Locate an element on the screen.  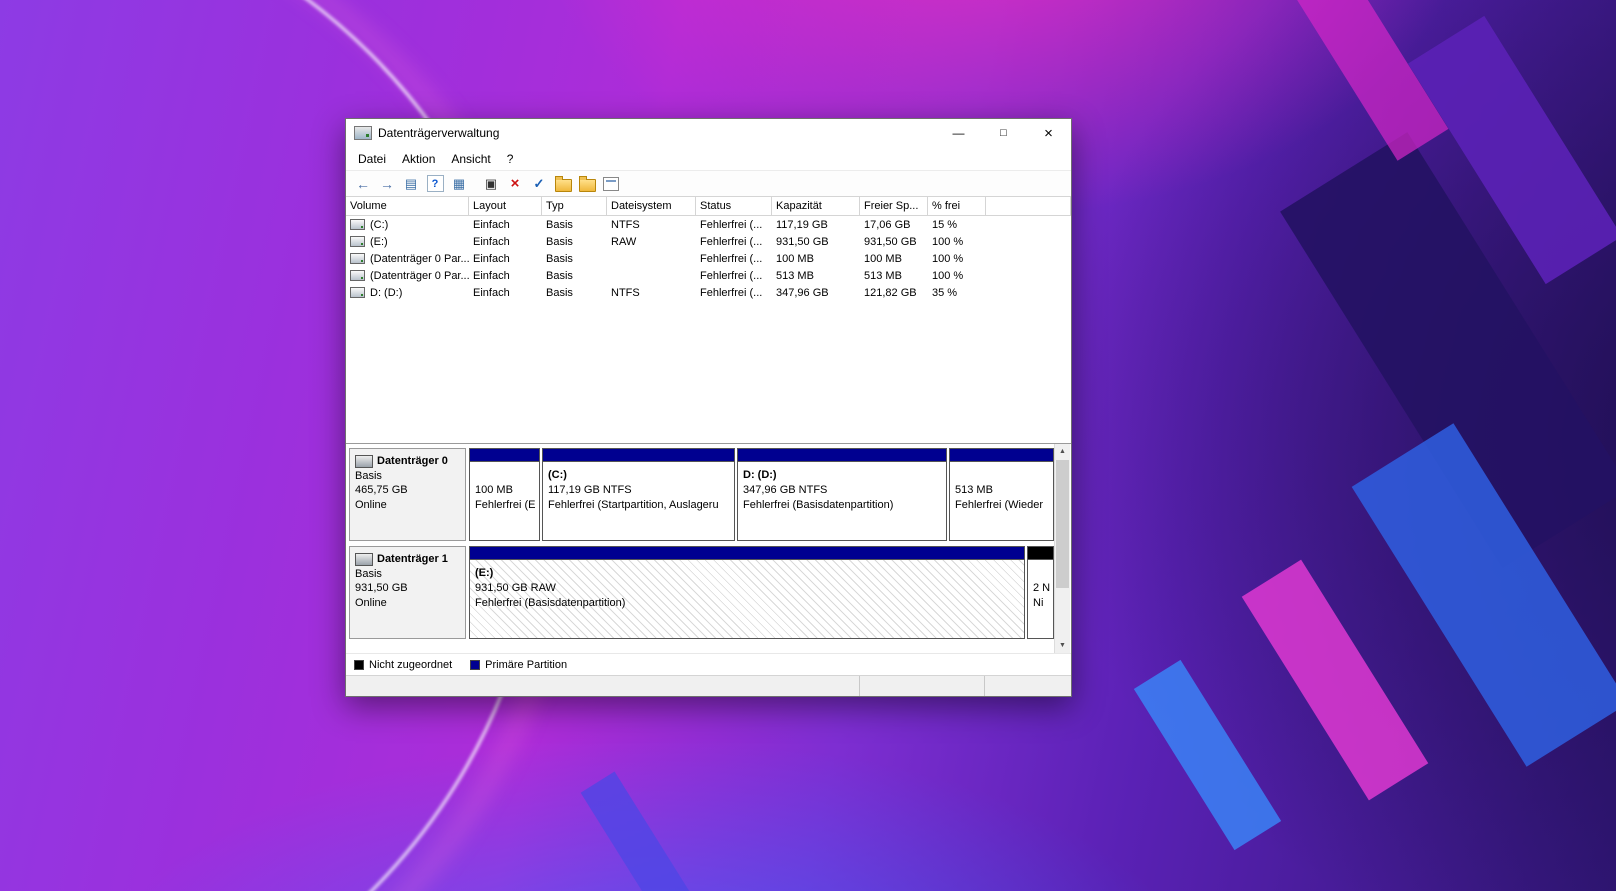
menu-ansicht: Ansicht is located at coordinates (470, 159).